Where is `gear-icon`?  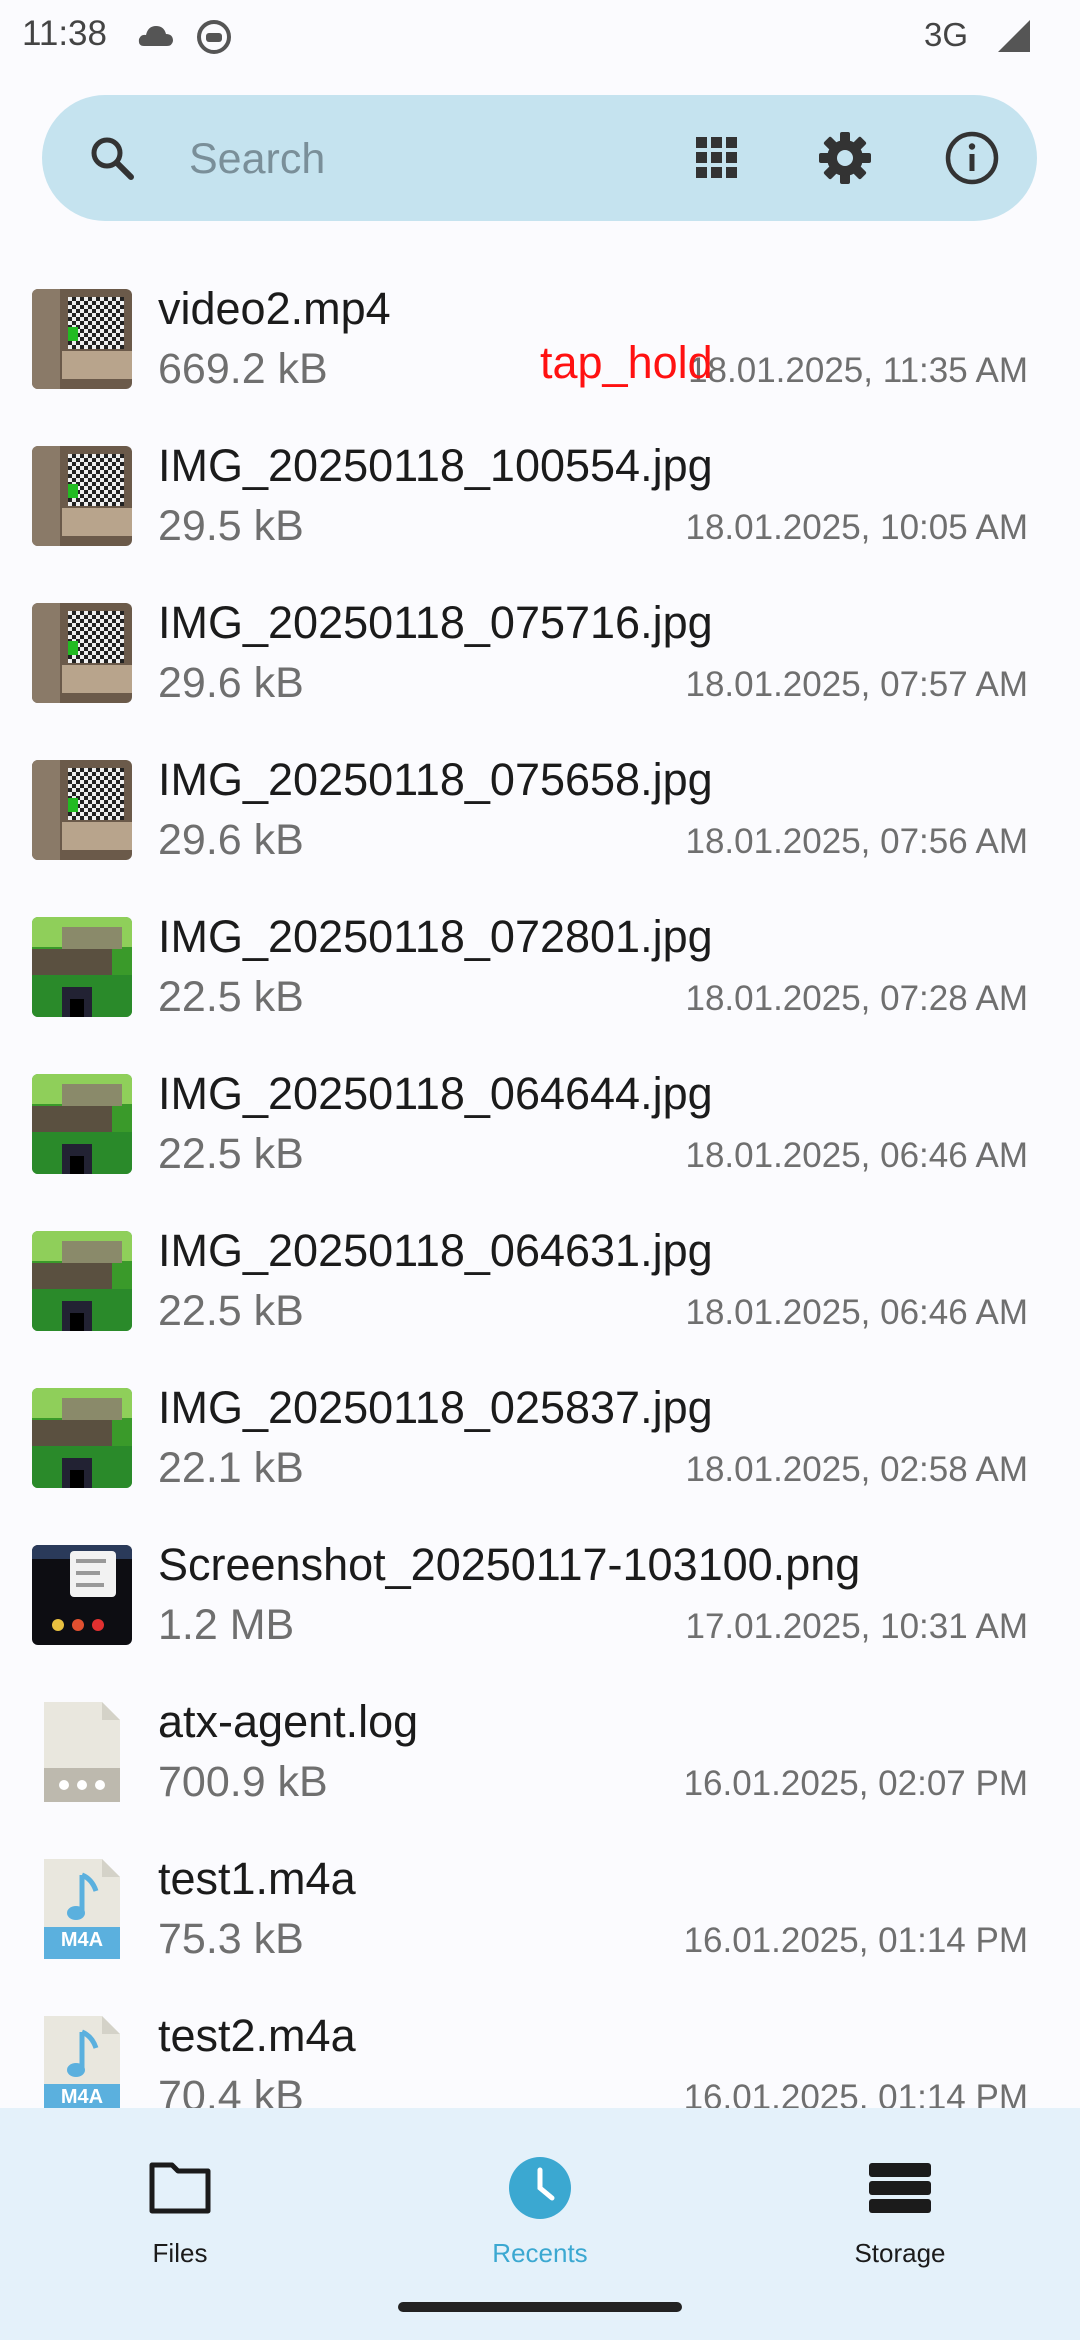
gear-icon is located at coordinates (845, 158).